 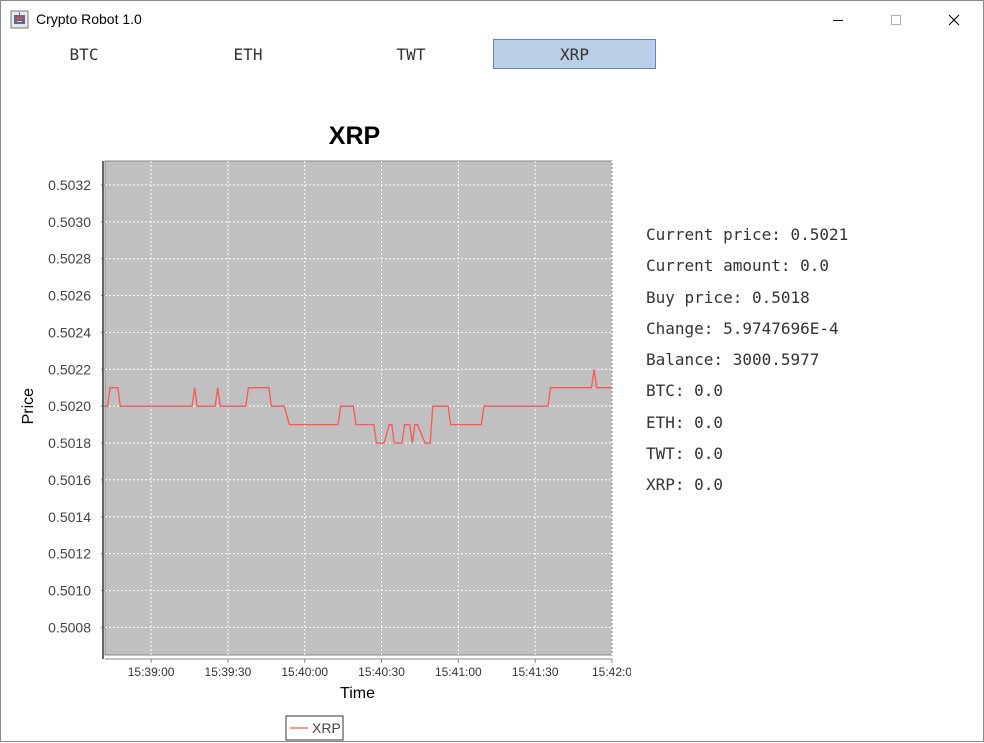 I want to click on x-tick-label: 15:40:30, so click(x=381, y=672).